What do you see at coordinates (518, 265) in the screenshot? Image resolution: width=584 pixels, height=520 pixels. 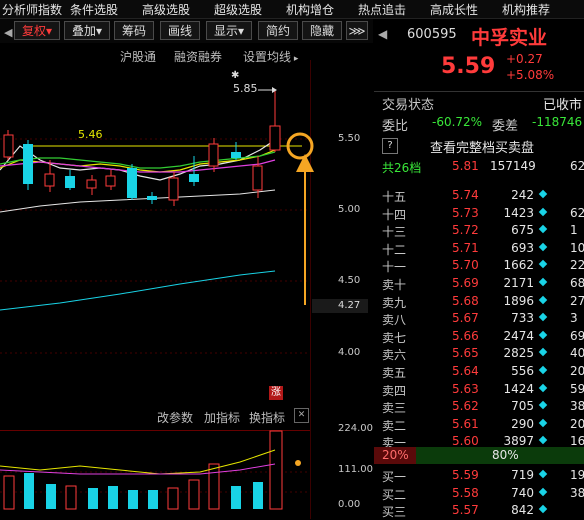 I see `level-volume: 1662` at bounding box center [518, 265].